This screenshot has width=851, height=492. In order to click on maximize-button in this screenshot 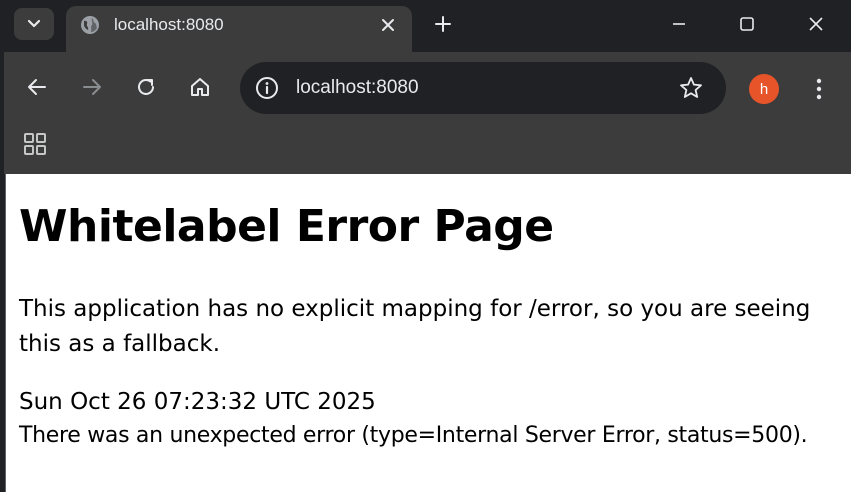, I will do `click(747, 24)`.